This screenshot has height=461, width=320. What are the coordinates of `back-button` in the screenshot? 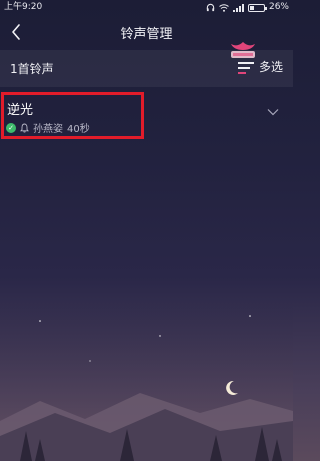 It's located at (16, 32).